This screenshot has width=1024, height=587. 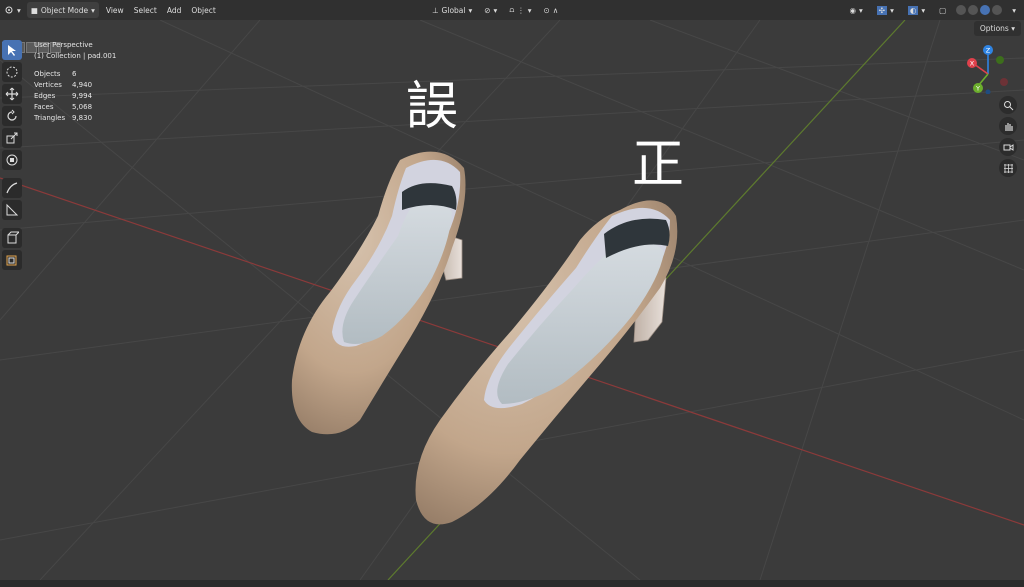 What do you see at coordinates (115, 10) in the screenshot?
I see `menu-view: View` at bounding box center [115, 10].